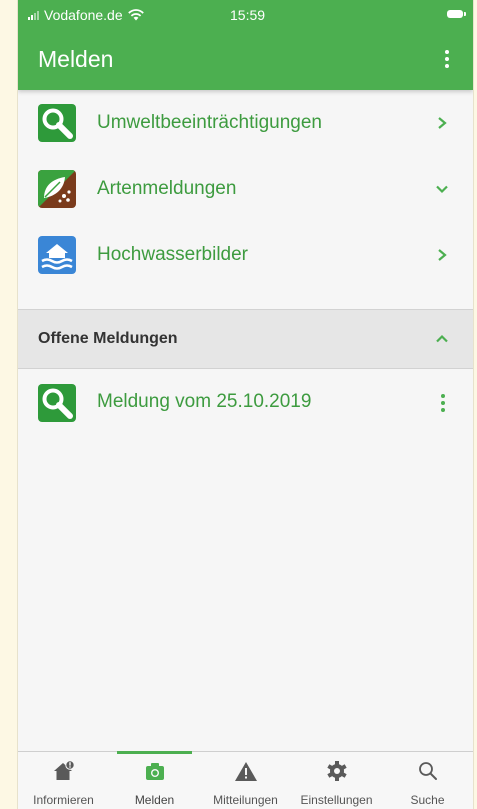 The width and height of the screenshot is (477, 809). Describe the element at coordinates (154, 771) in the screenshot. I see `camera-icon` at that location.